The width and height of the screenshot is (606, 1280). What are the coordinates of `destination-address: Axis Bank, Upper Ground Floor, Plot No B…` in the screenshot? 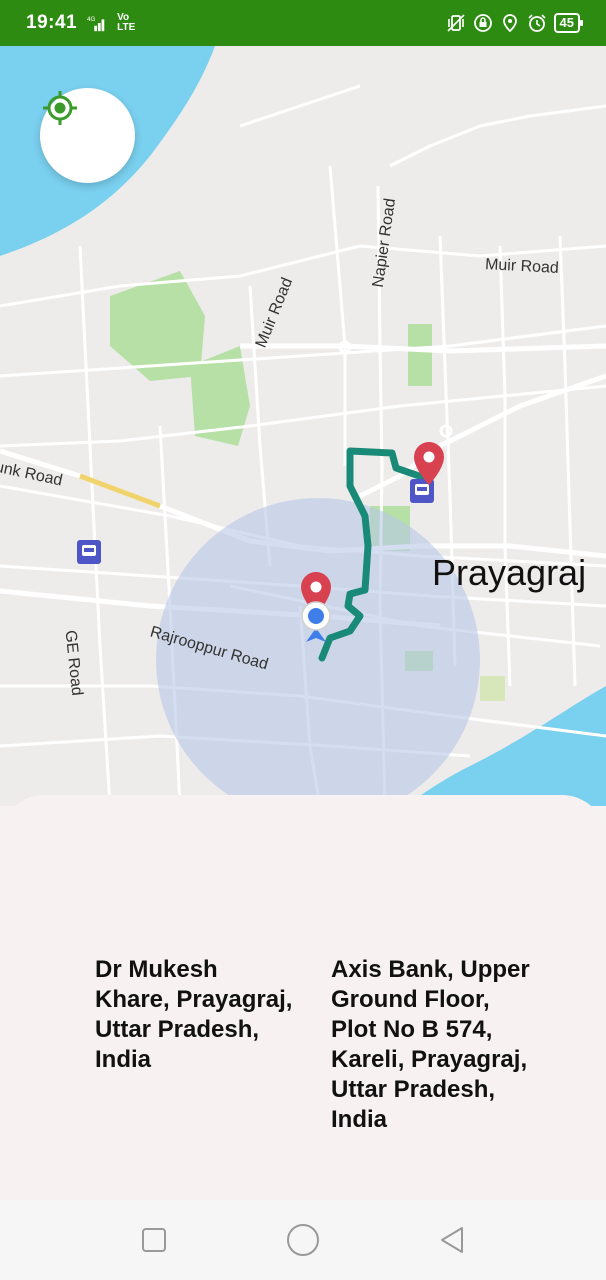 It's located at (430, 1044).